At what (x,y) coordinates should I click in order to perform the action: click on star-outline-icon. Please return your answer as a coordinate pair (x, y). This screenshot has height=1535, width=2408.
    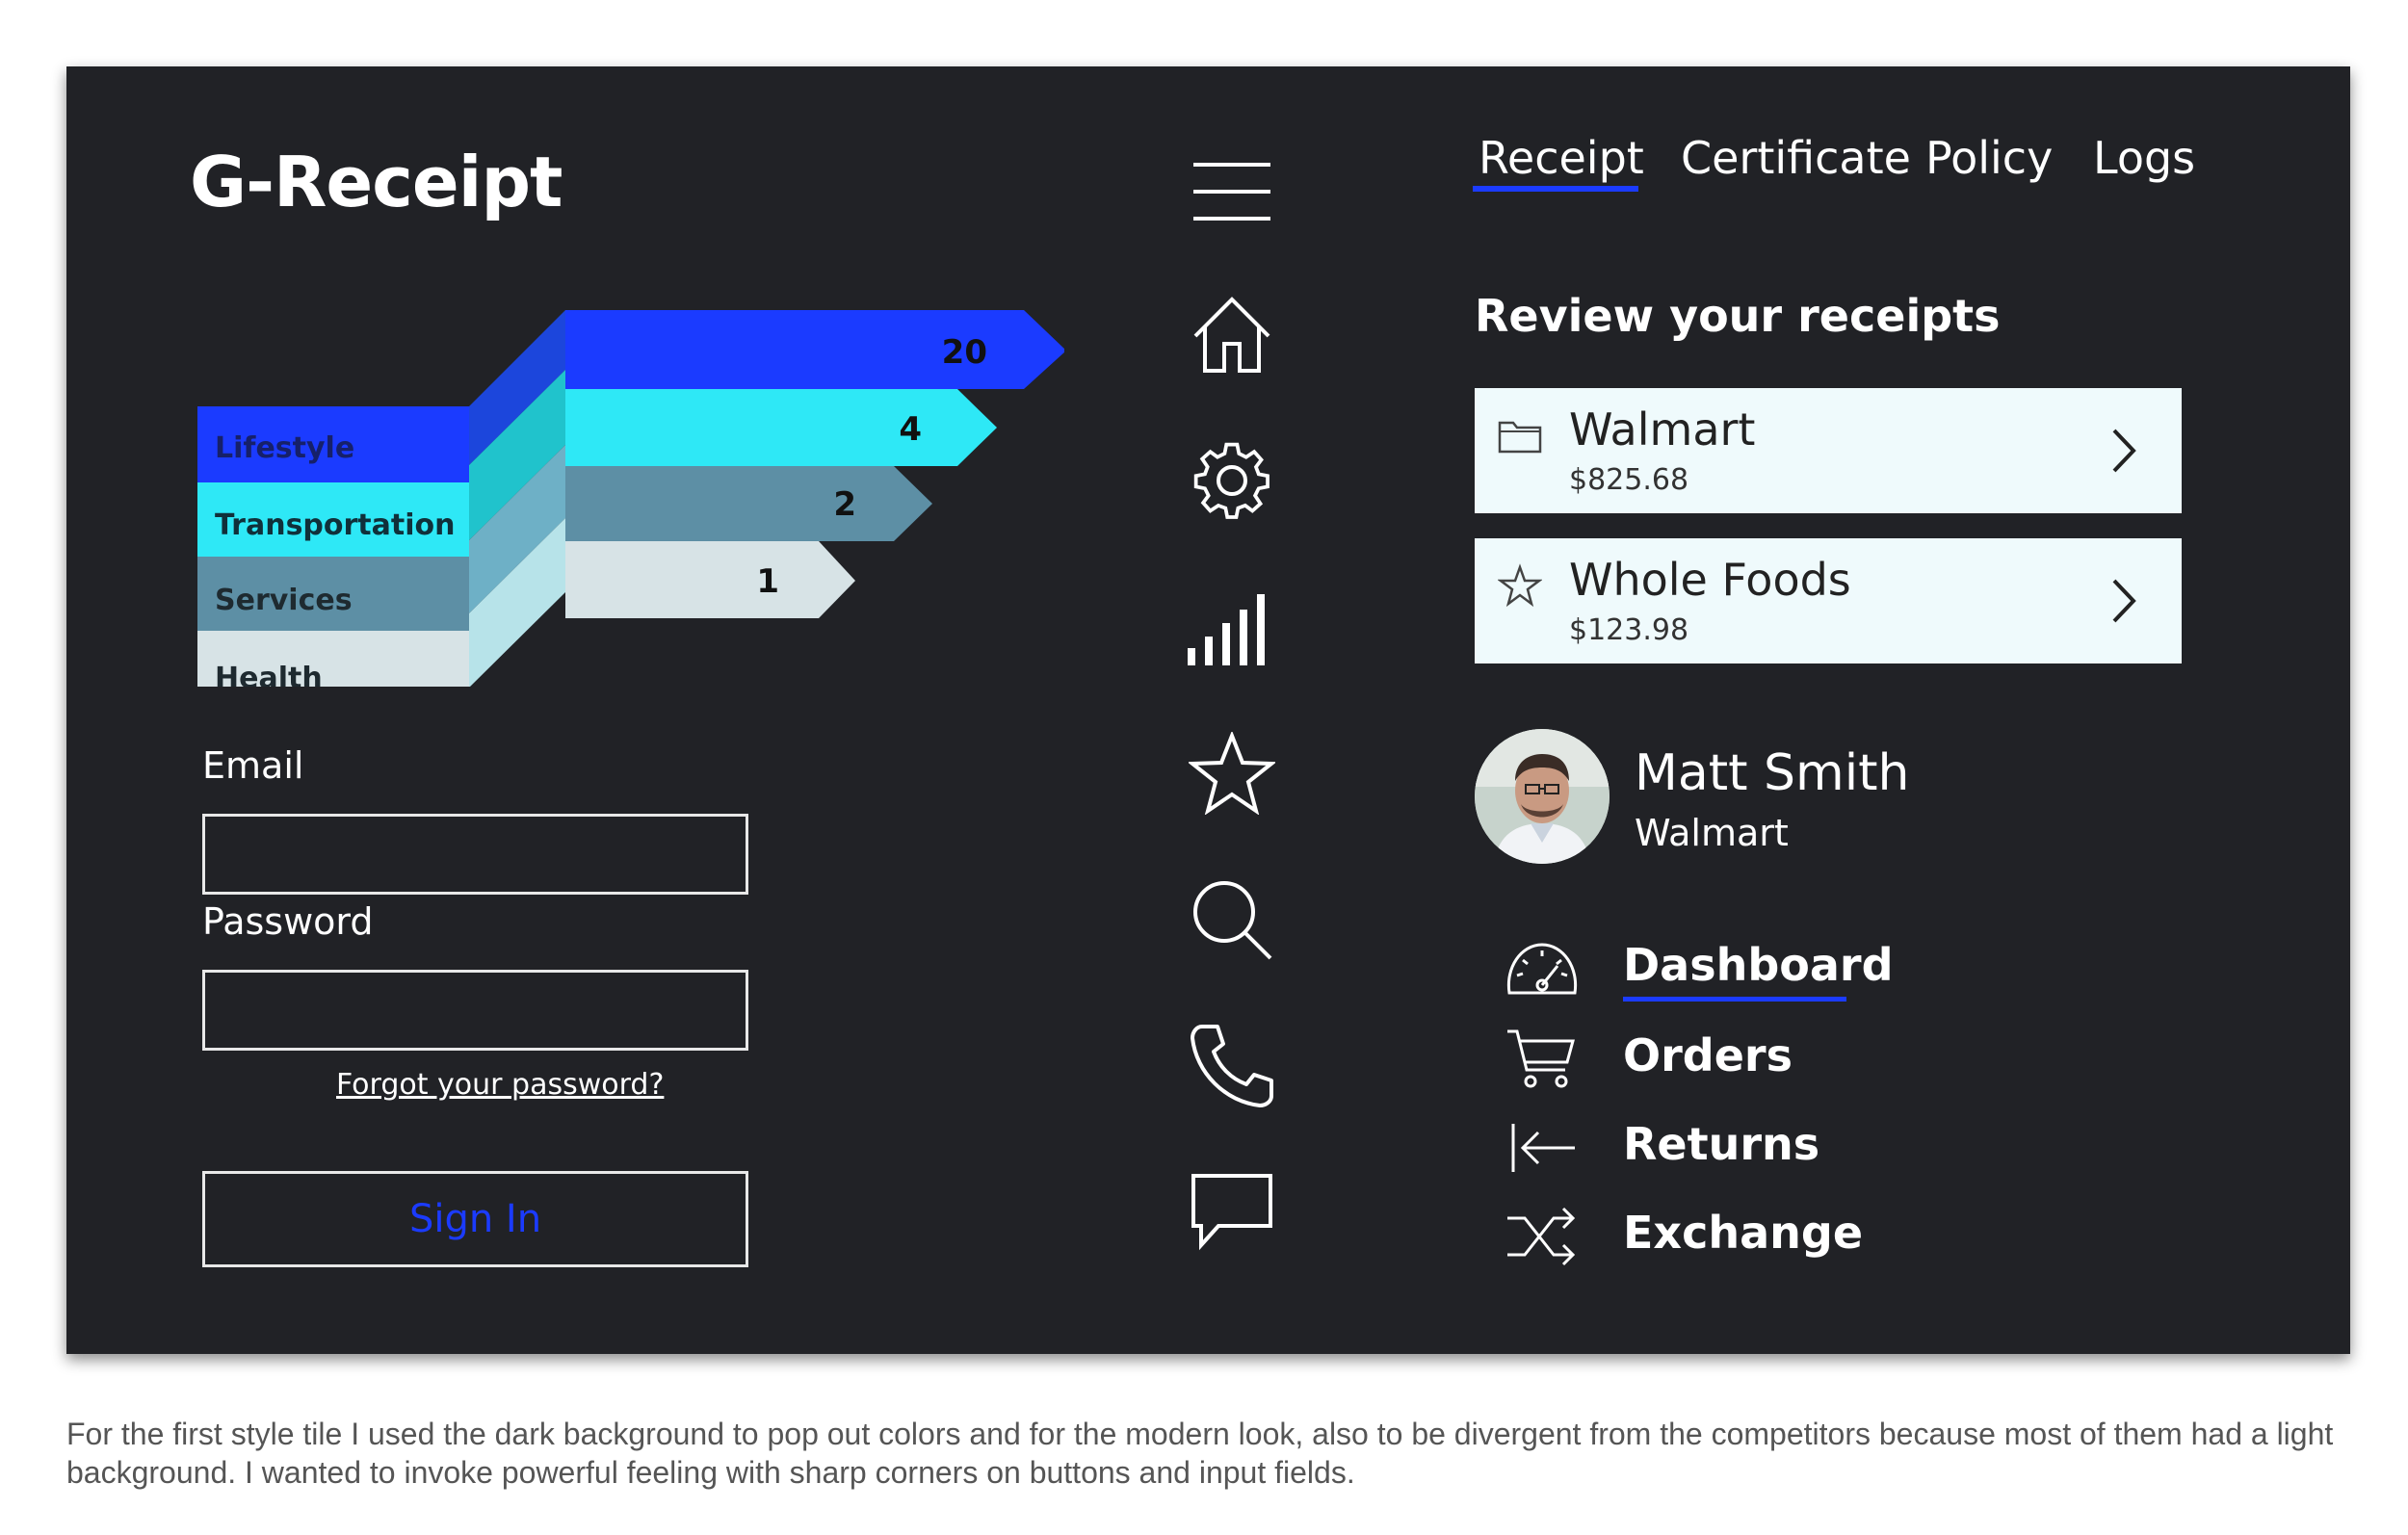
    Looking at the image, I should click on (1520, 585).